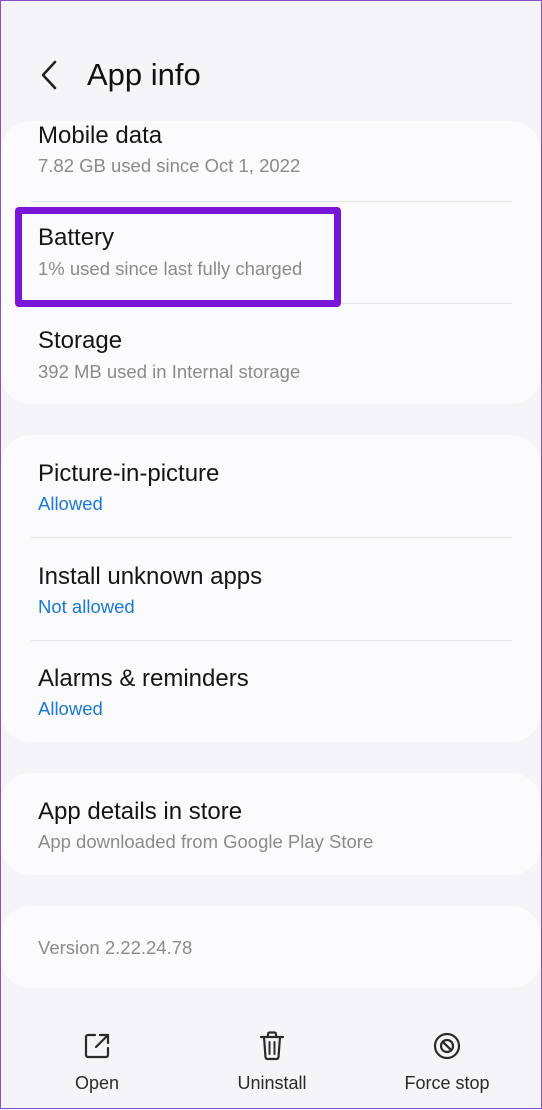 This screenshot has height=1110, width=542. I want to click on install-unknown-apps-label: Install unknown apps, so click(150, 576).